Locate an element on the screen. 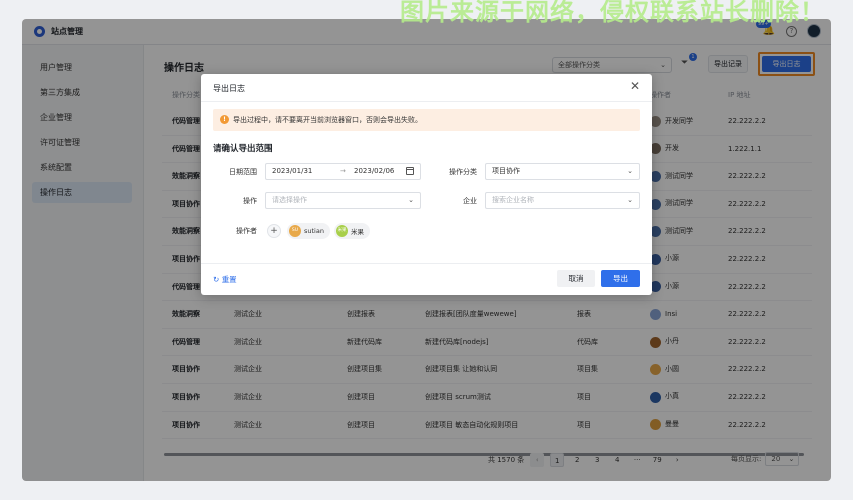 The width and height of the screenshot is (853, 500). category-value: 项目协作 is located at coordinates (506, 171).